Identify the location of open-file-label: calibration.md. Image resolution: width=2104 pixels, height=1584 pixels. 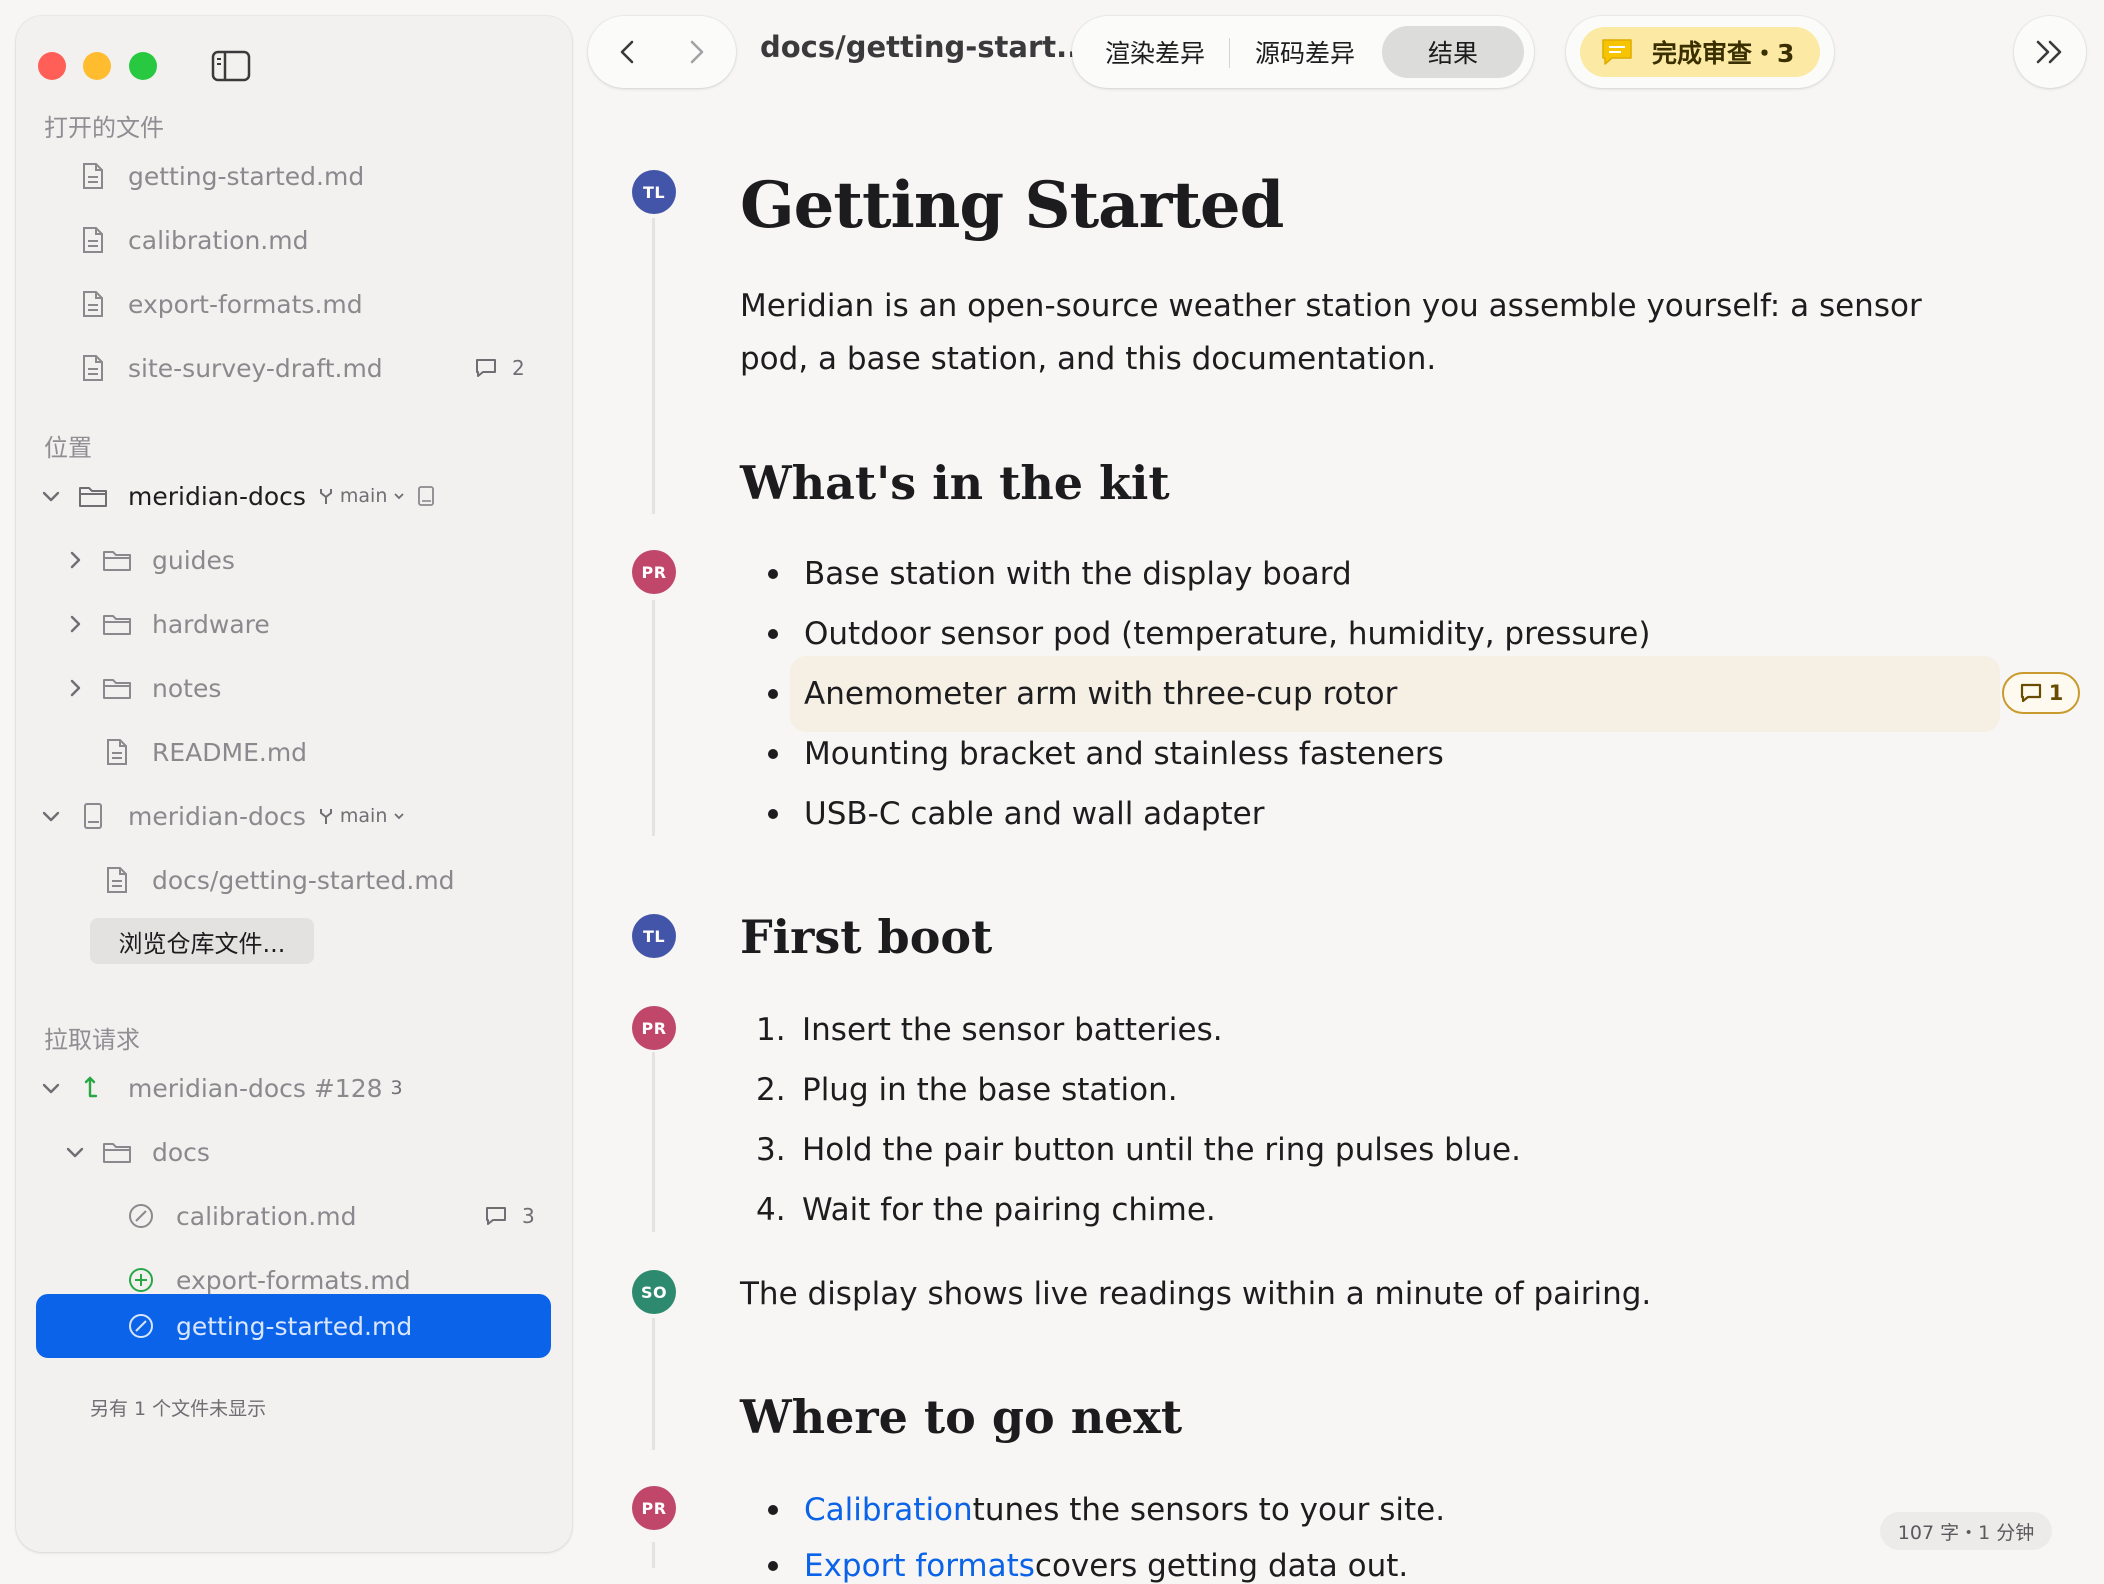
(218, 240).